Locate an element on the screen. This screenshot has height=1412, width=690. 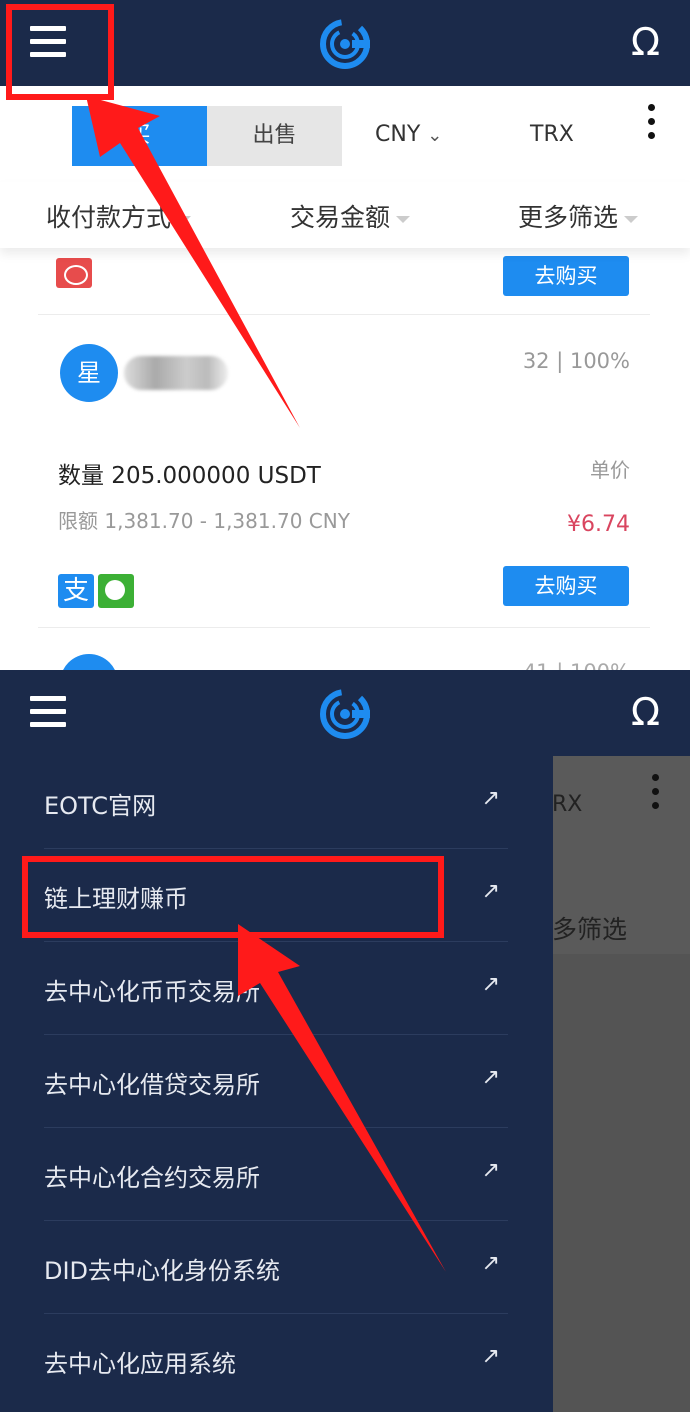
annotation-arrow-top is located at coordinates (193, 262).